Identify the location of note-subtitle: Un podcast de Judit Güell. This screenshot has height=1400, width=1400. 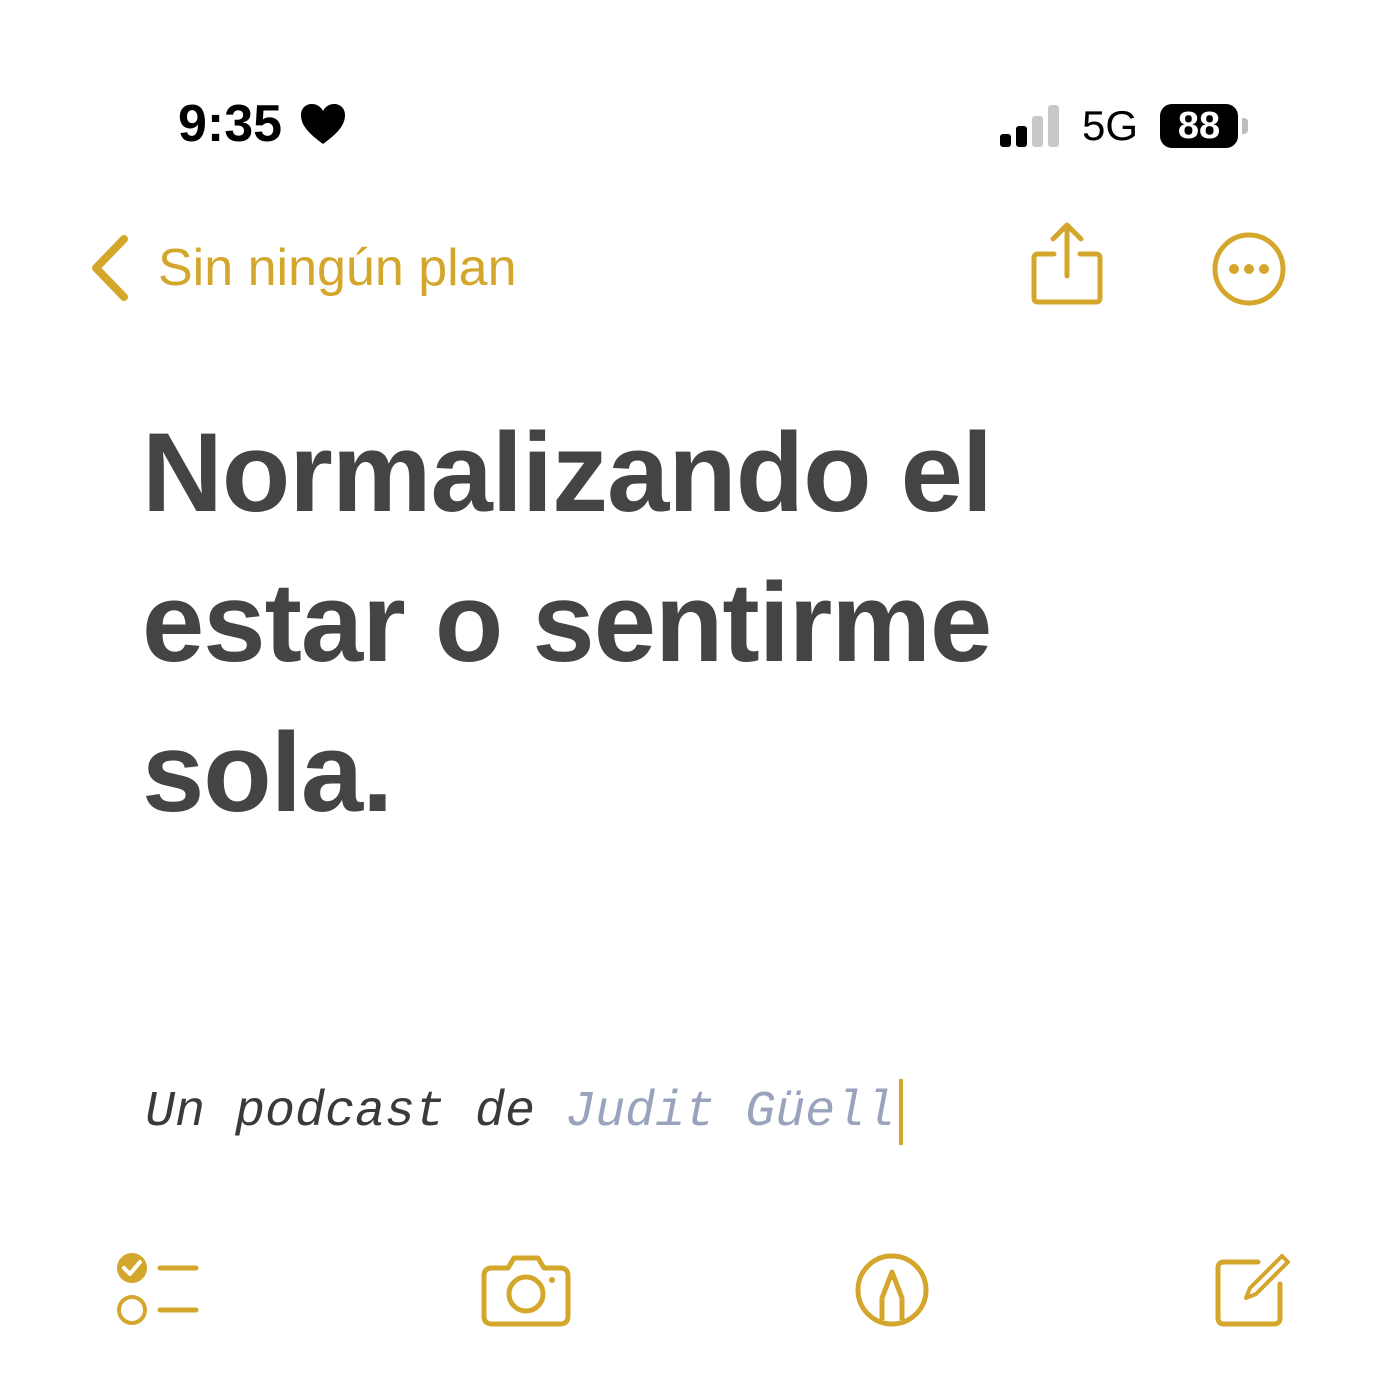
(524, 1112).